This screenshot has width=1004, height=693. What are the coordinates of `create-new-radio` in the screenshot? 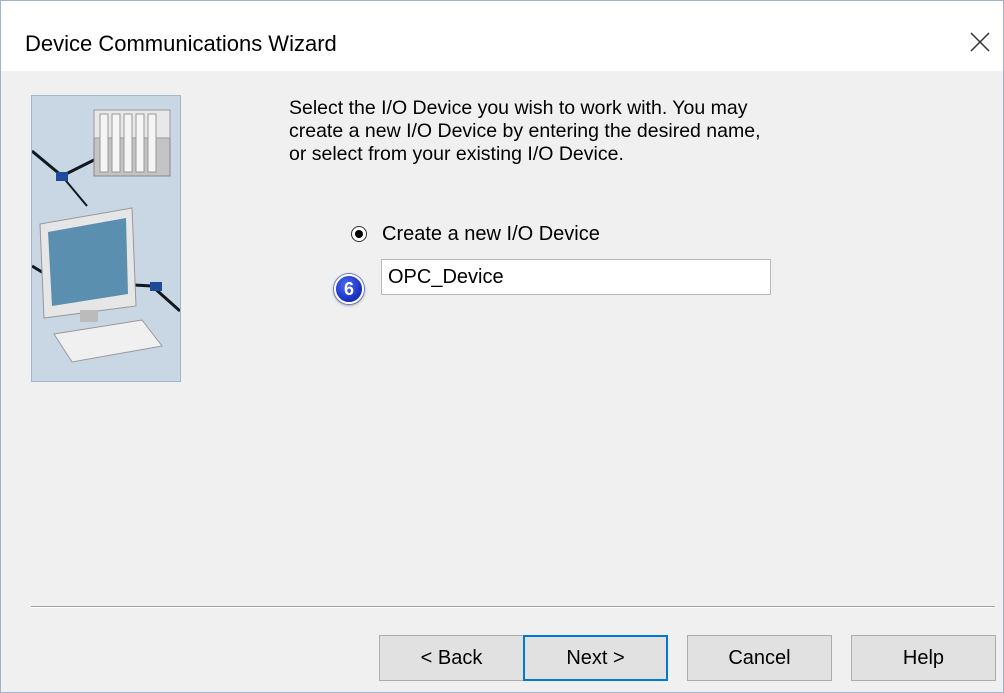 It's located at (359, 234).